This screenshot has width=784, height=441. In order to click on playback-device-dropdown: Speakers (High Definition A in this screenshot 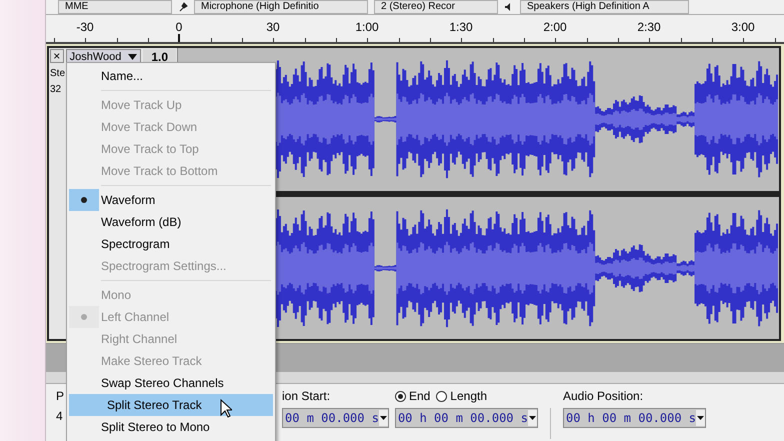, I will do `click(604, 7)`.